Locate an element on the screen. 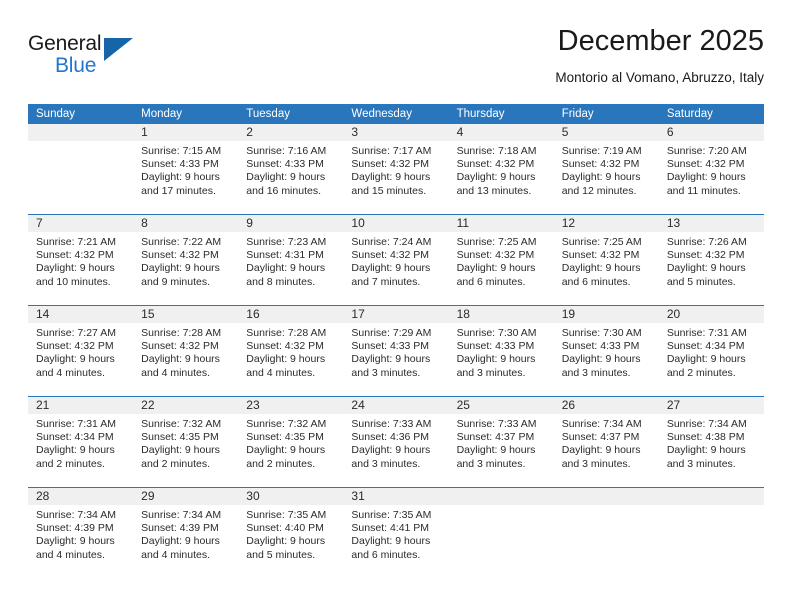 The image size is (792, 612). day-detail-line: and 7 minutes. is located at coordinates (386, 281).